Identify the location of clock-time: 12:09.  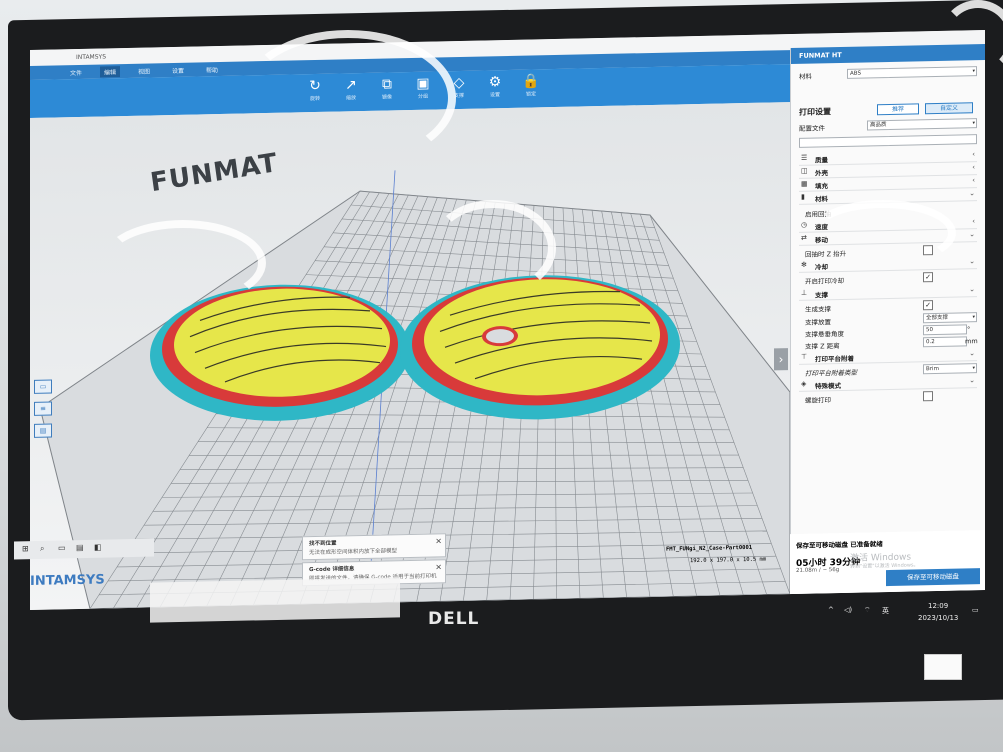
(938, 606).